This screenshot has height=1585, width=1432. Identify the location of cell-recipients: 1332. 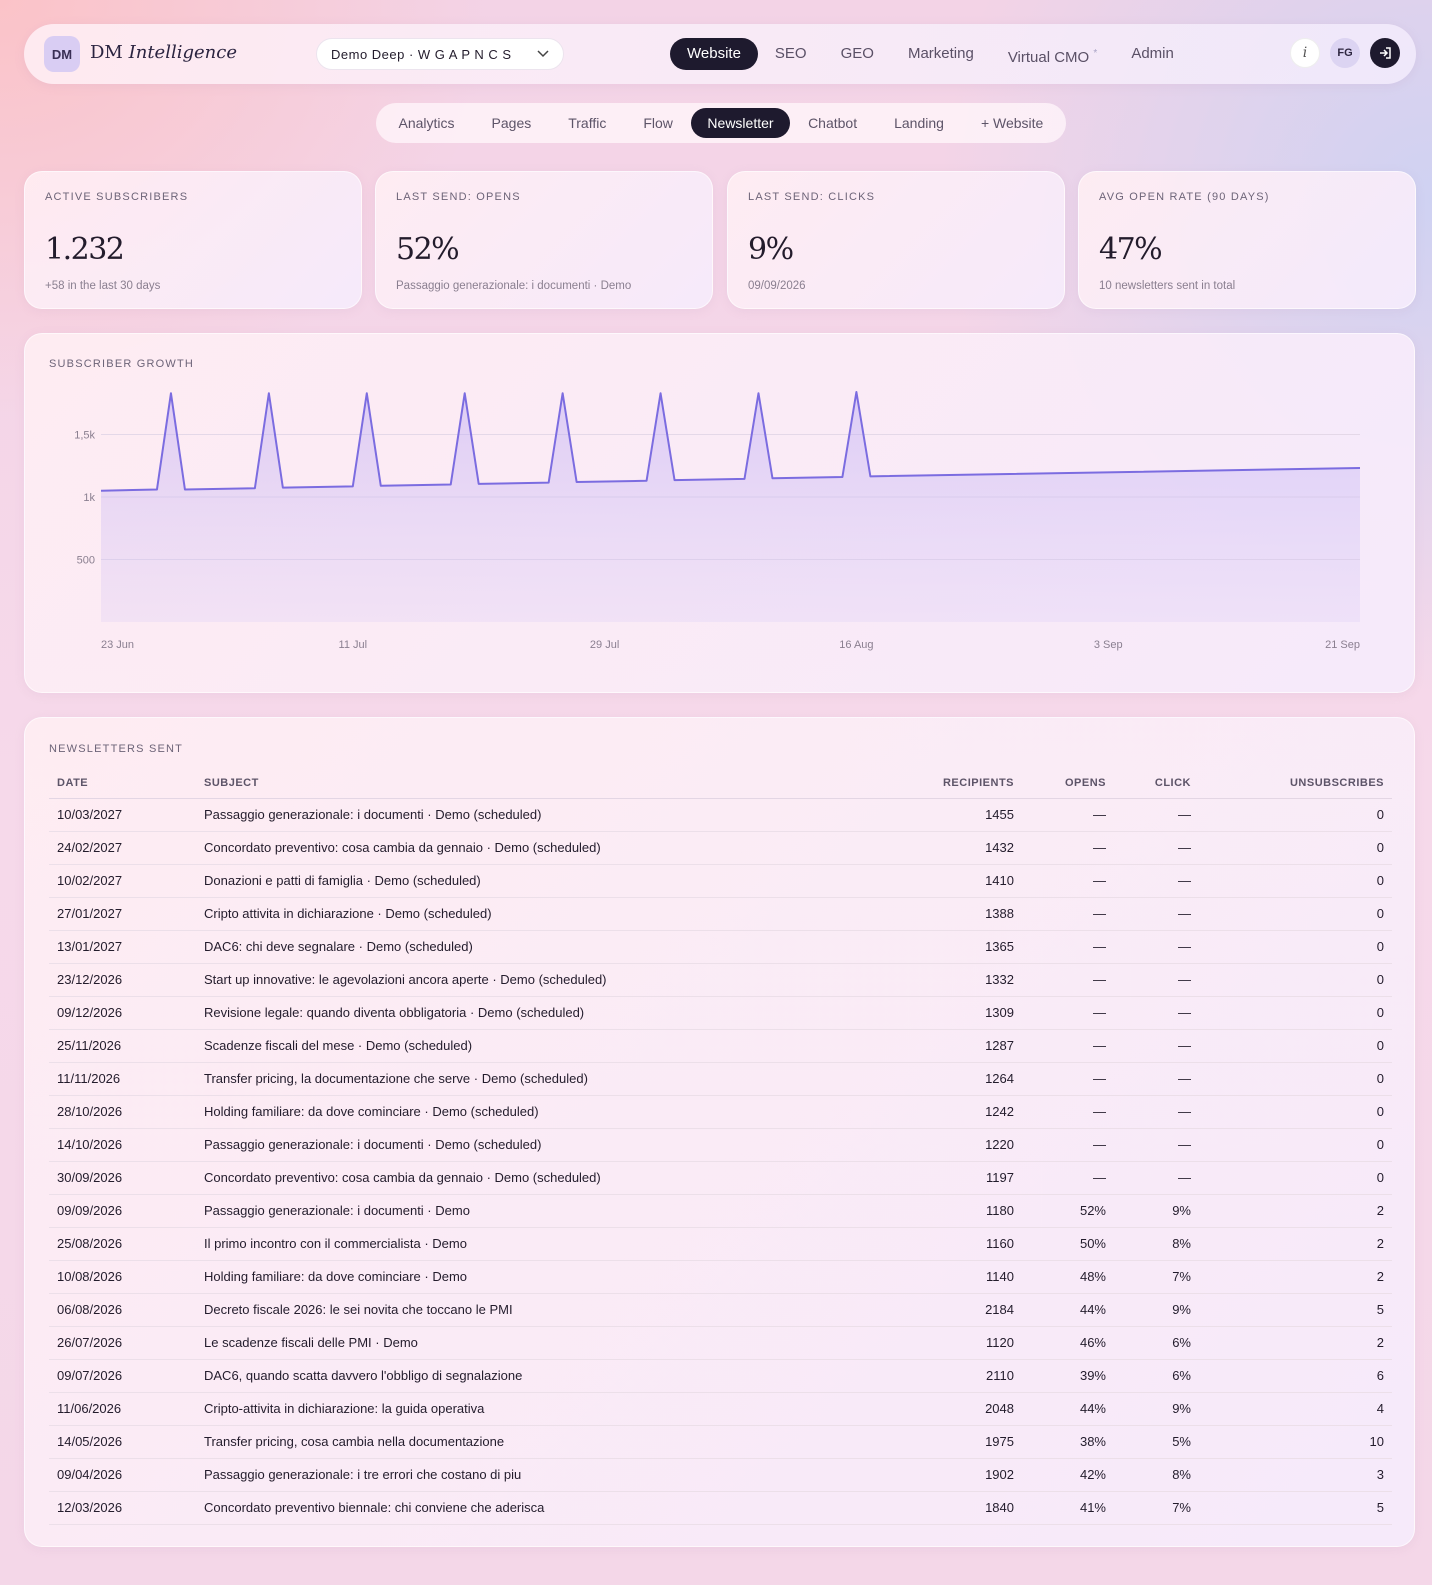
(969, 980).